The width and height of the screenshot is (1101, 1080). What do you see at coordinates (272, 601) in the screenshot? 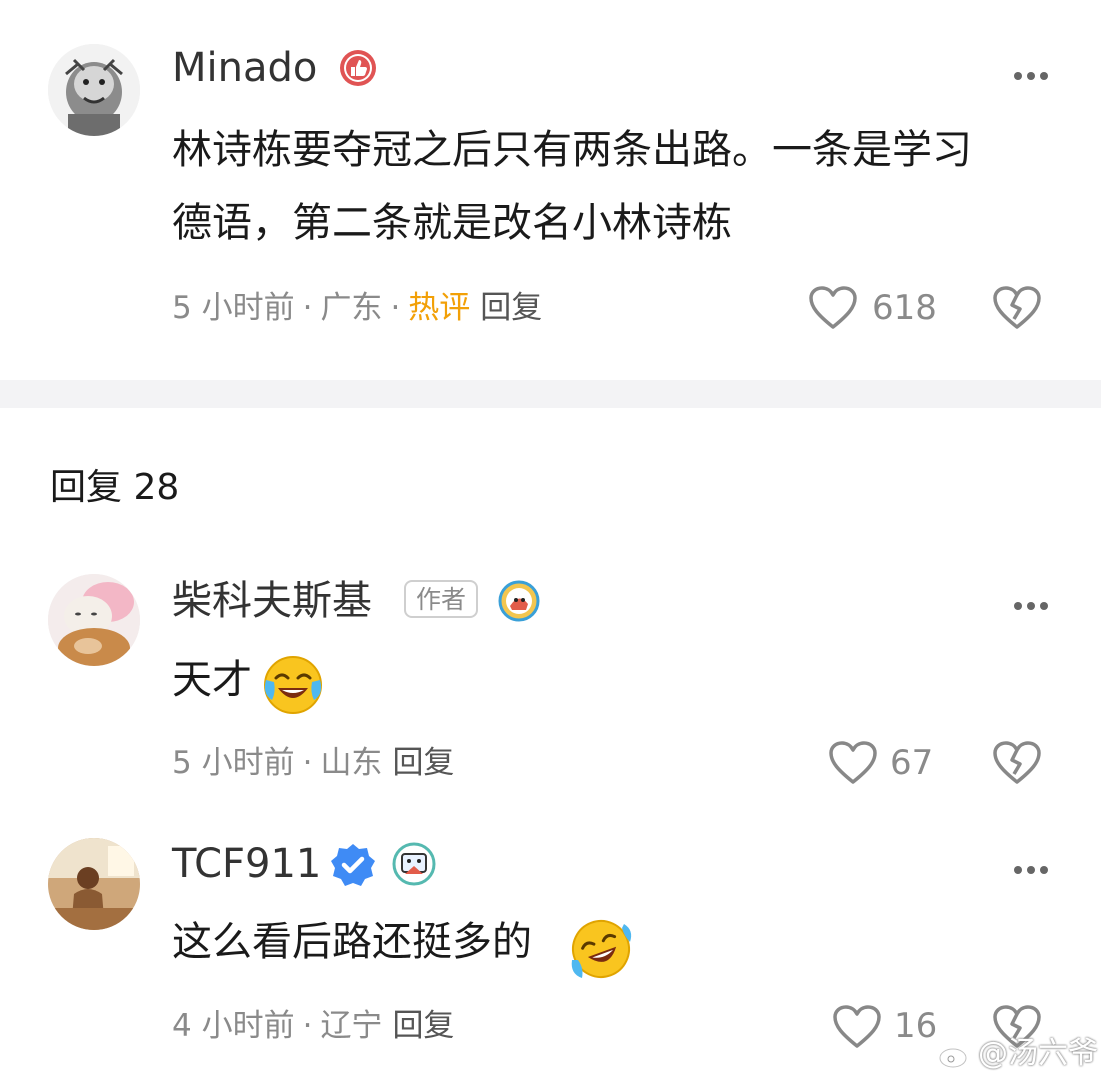
I see `username: 柴科夫斯基` at bounding box center [272, 601].